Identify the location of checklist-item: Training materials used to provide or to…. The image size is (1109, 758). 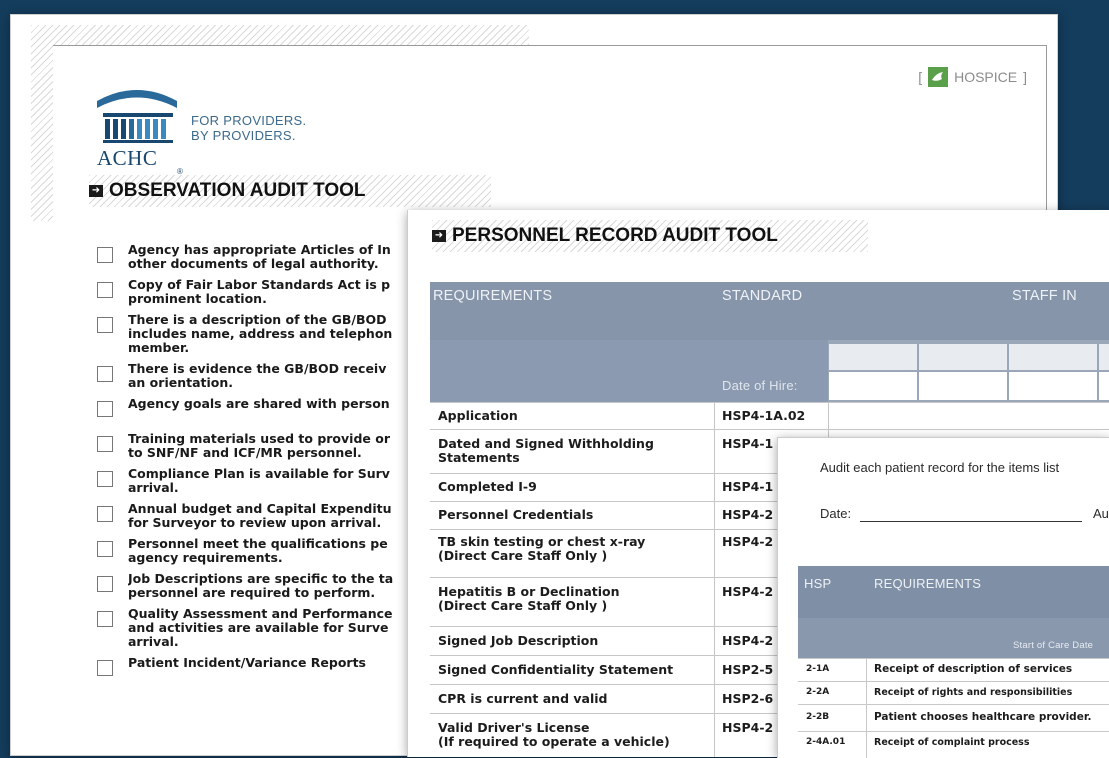
(262, 446).